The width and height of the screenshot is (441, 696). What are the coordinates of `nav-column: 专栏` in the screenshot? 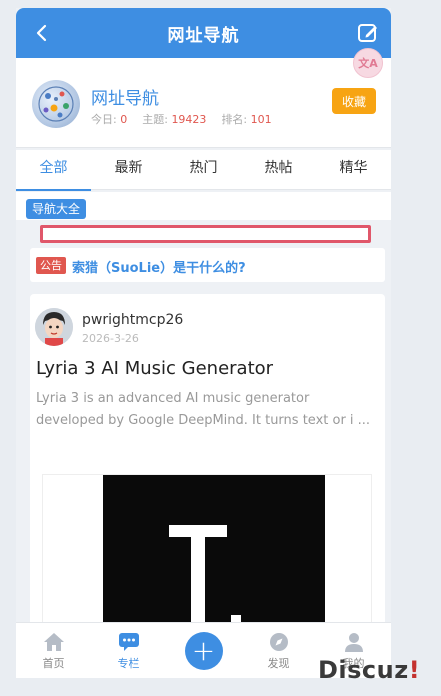 It's located at (128, 650).